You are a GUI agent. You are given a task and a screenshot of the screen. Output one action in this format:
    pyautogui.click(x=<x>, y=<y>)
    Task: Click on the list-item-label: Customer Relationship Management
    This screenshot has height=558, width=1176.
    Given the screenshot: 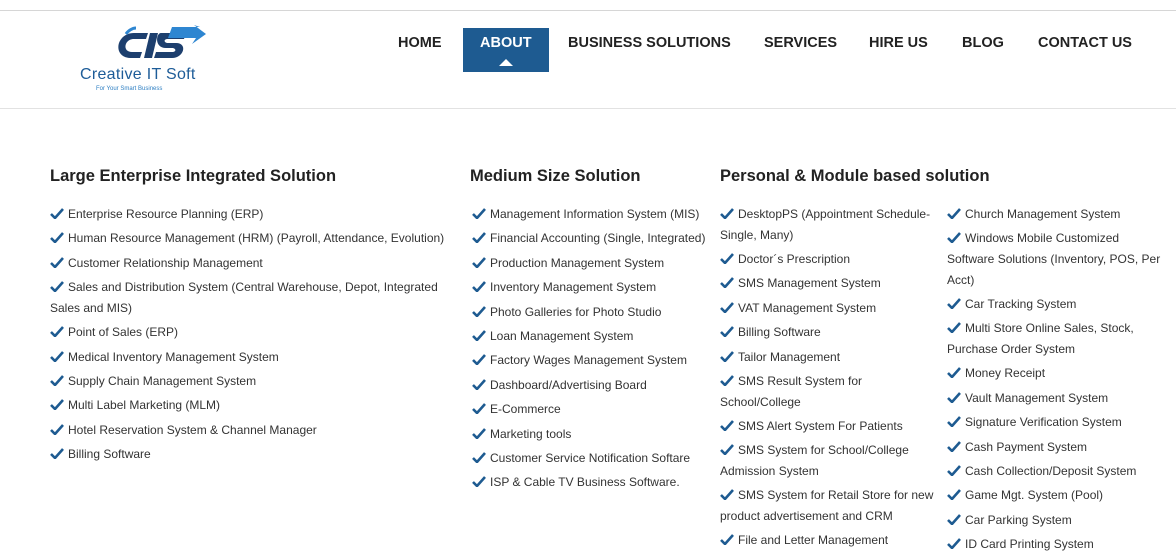 What is the action you would take?
    pyautogui.click(x=165, y=262)
    